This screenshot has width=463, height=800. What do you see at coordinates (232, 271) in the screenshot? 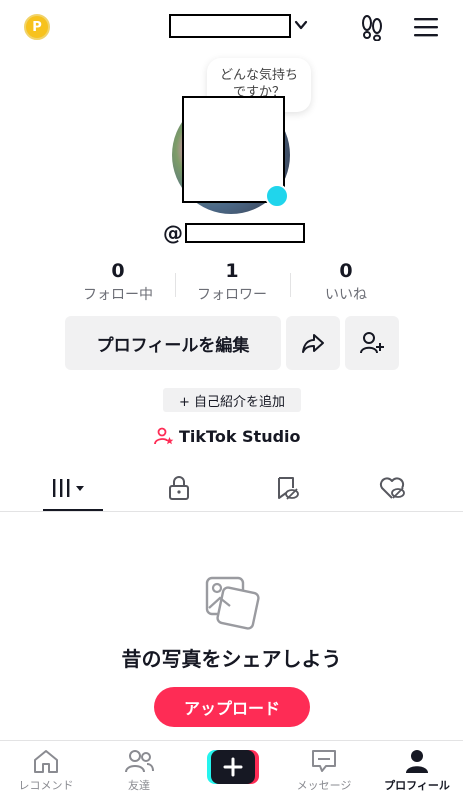
I see `followers-count: 1` at bounding box center [232, 271].